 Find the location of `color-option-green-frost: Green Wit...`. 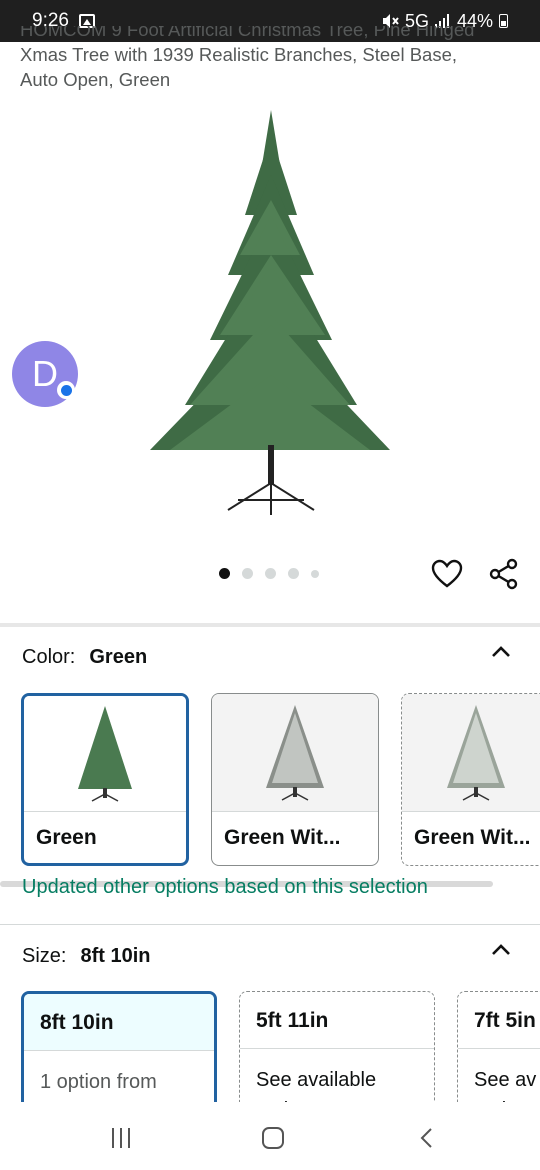

color-option-green-frost: Green Wit... is located at coordinates (470, 779).